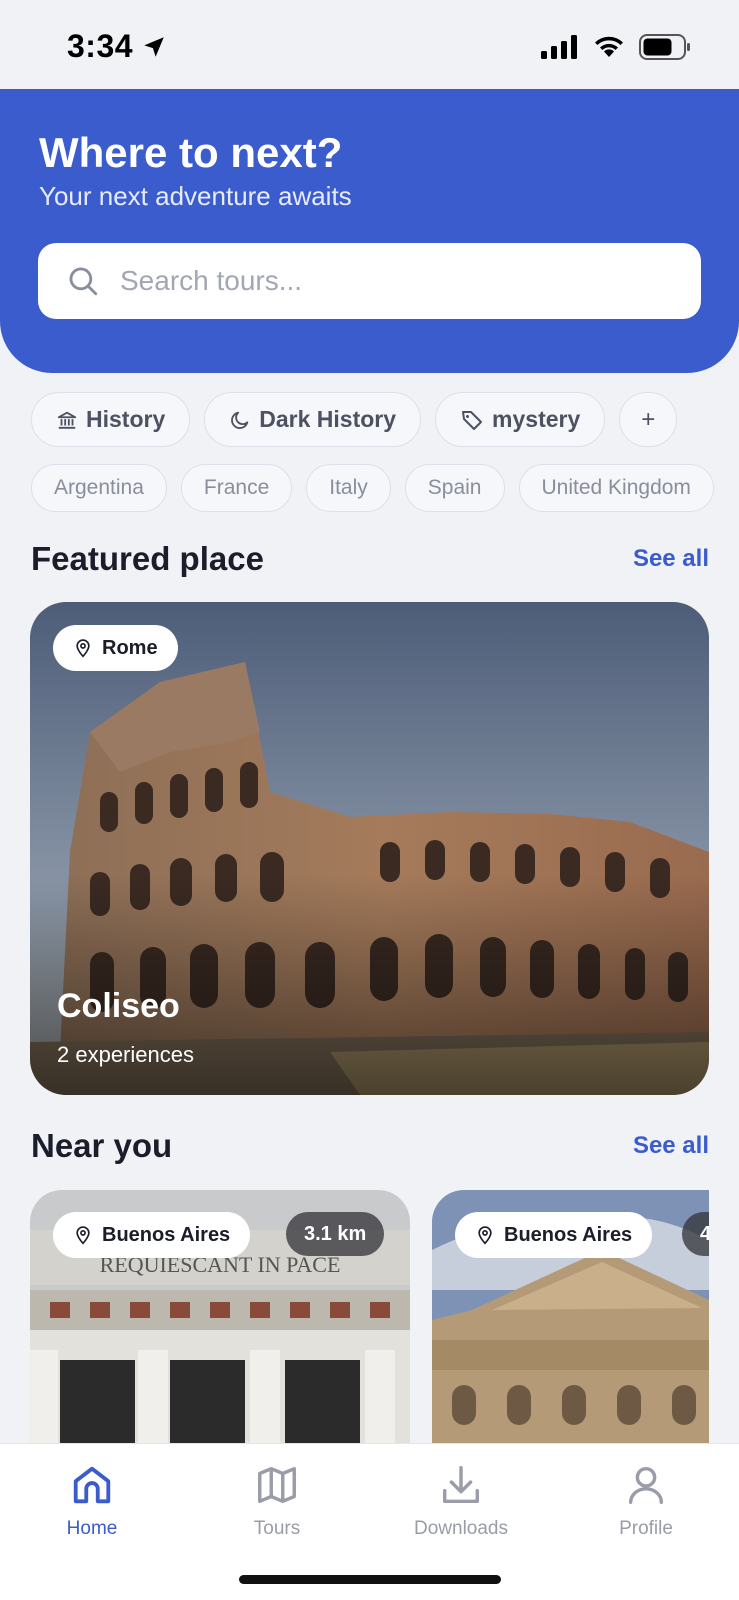 Image resolution: width=739 pixels, height=1600 pixels. I want to click on near-place-card: REQUIESCANT IN PACE Buenos Aires 3.1 km, so click(220, 1320).